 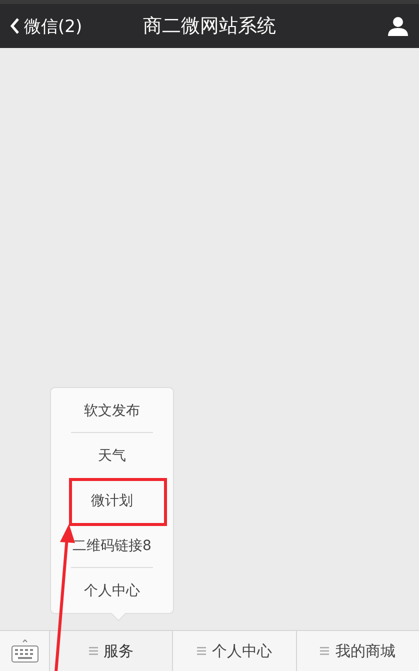 I want to click on menu-tab: 服务, so click(x=112, y=651).